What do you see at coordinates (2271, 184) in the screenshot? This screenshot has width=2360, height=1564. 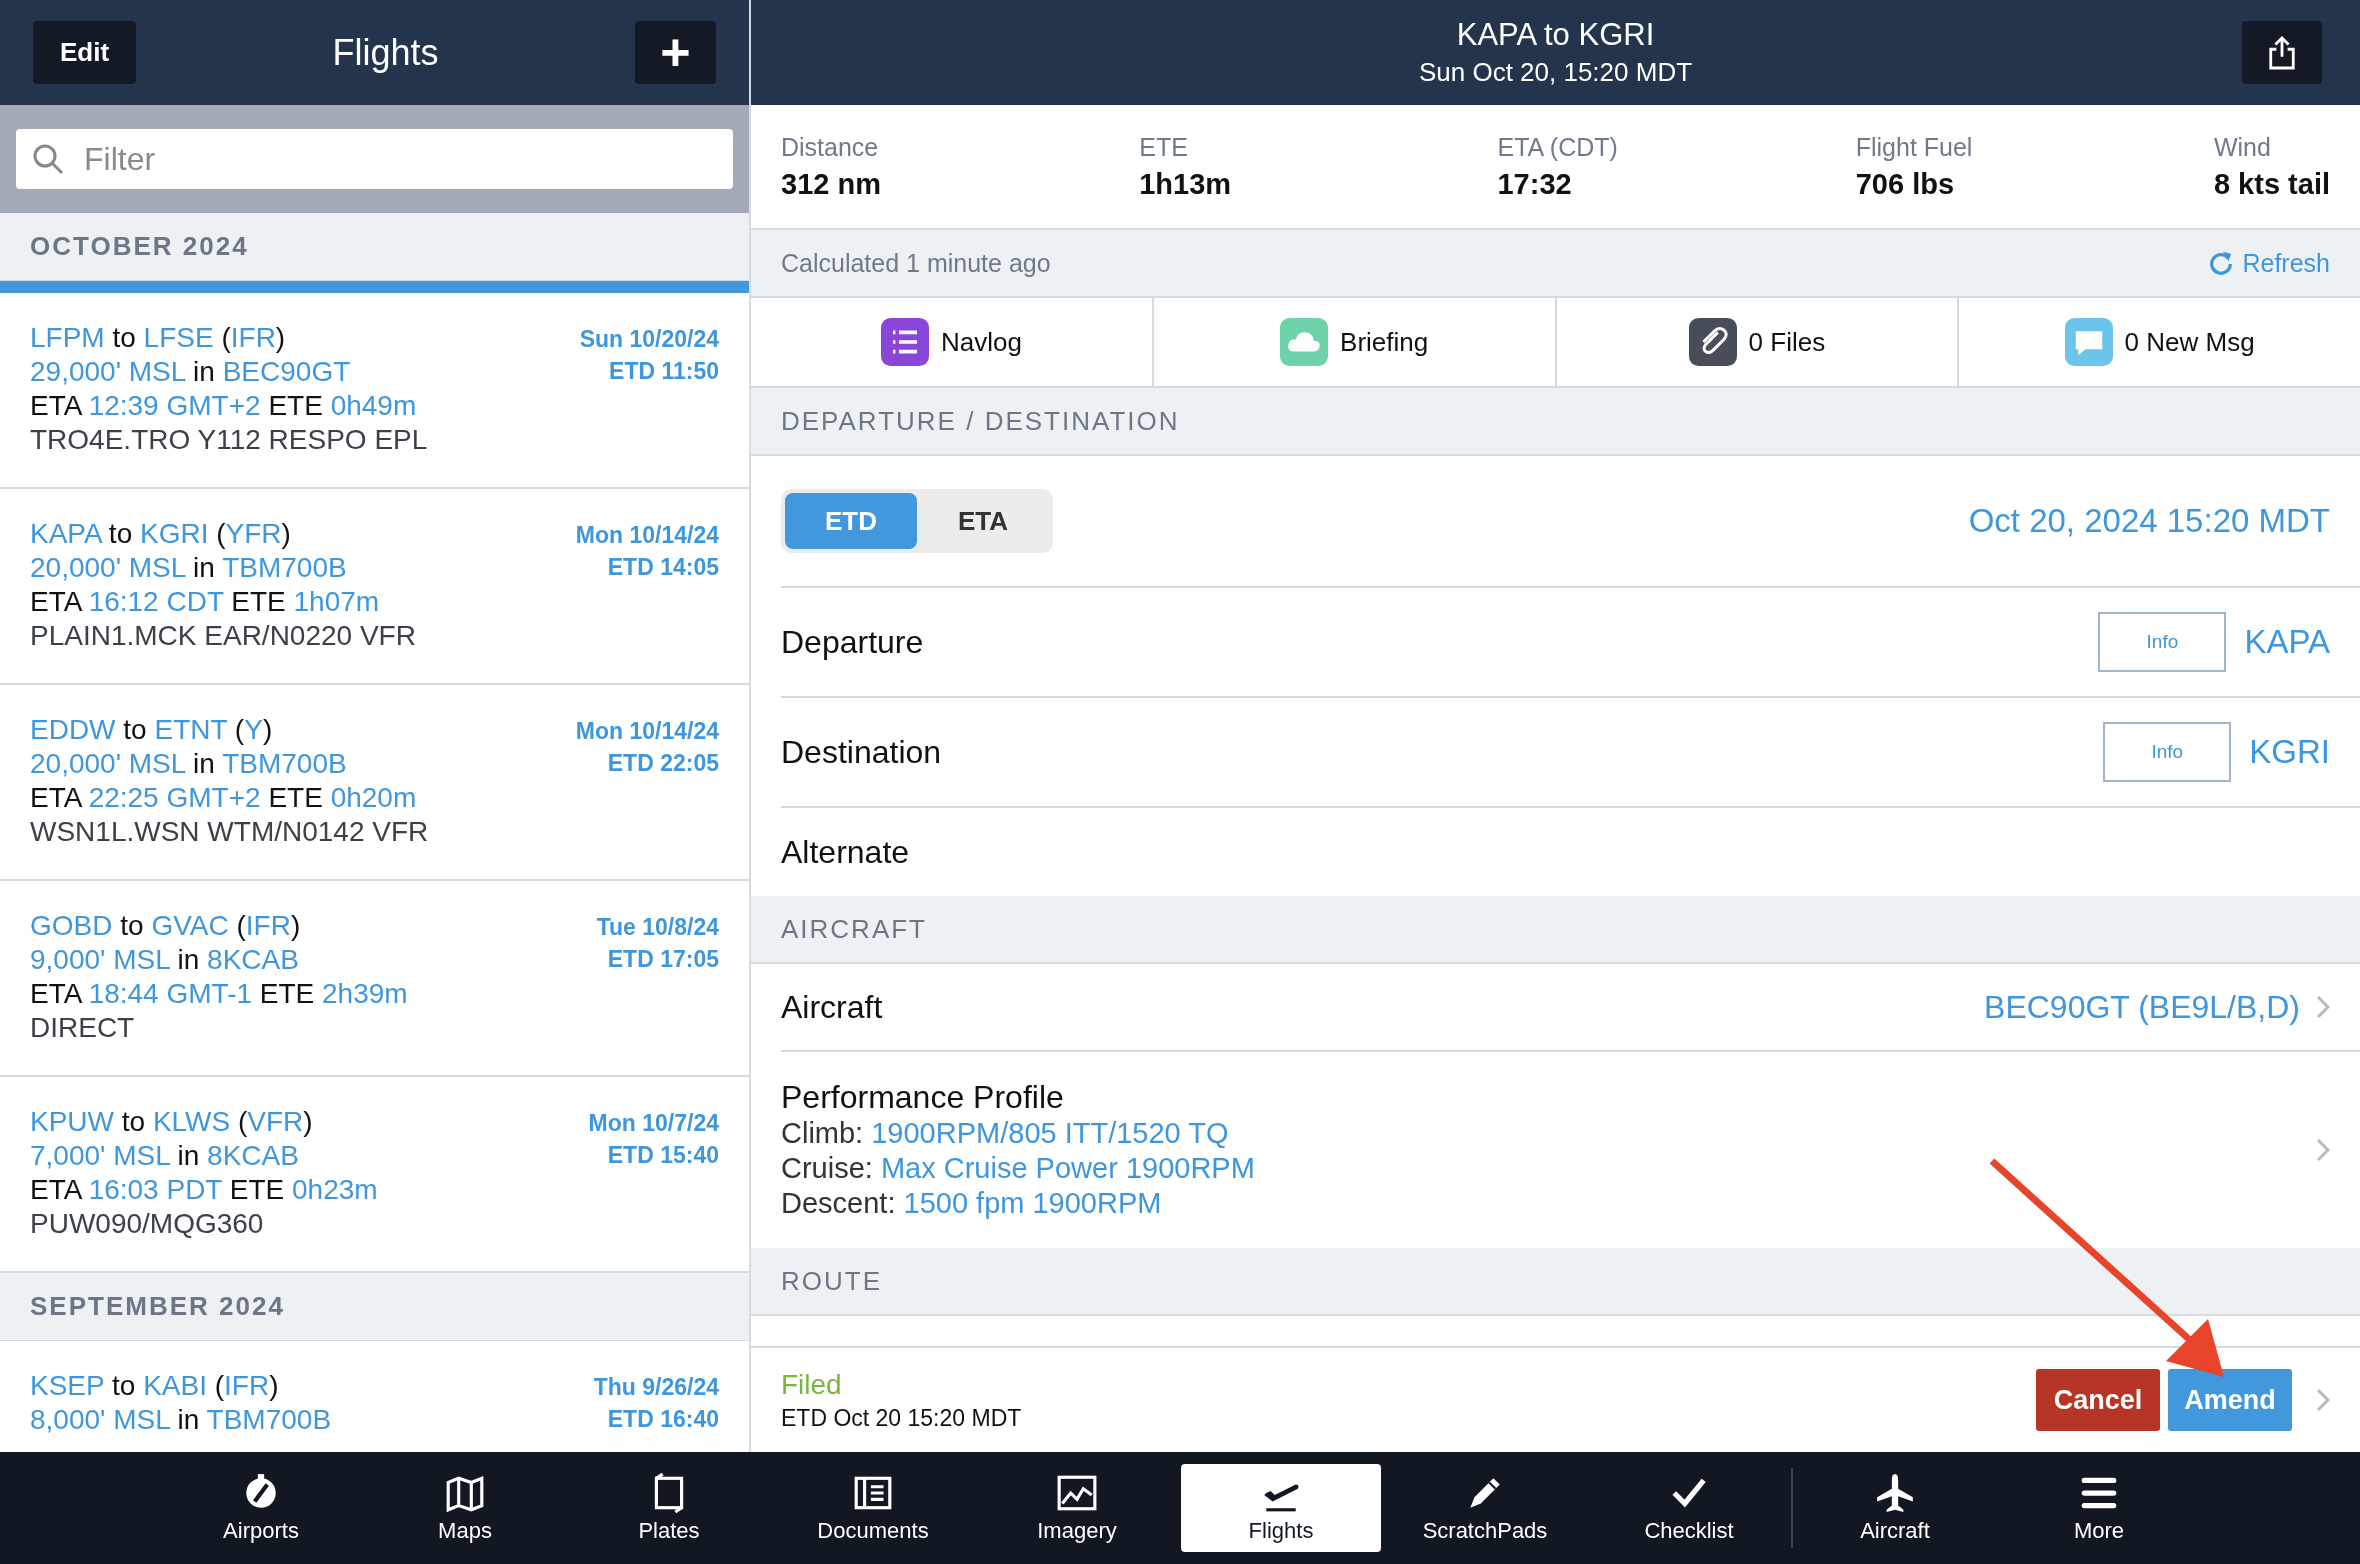 I see `stat-value: 8 kts tail` at bounding box center [2271, 184].